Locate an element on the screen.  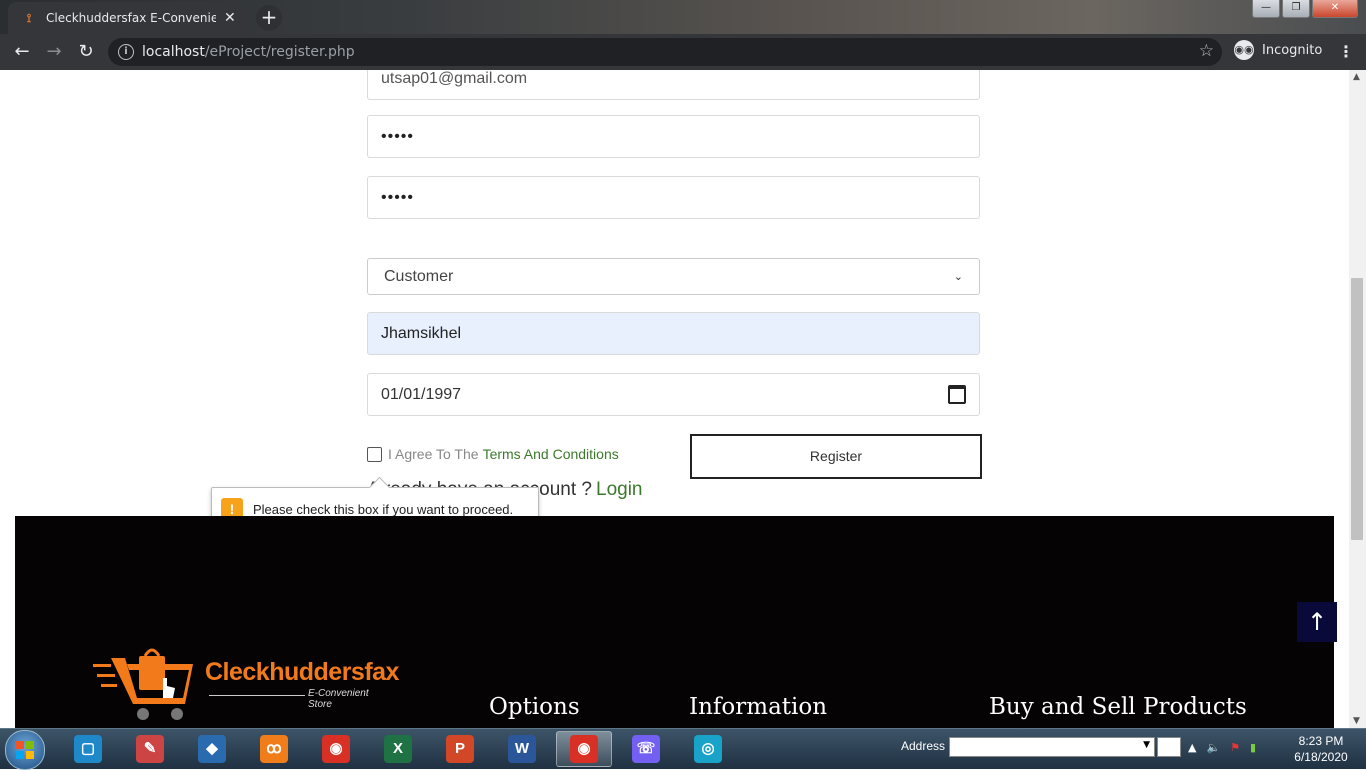
virtualbox-icon: ◆ is located at coordinates (212, 749).